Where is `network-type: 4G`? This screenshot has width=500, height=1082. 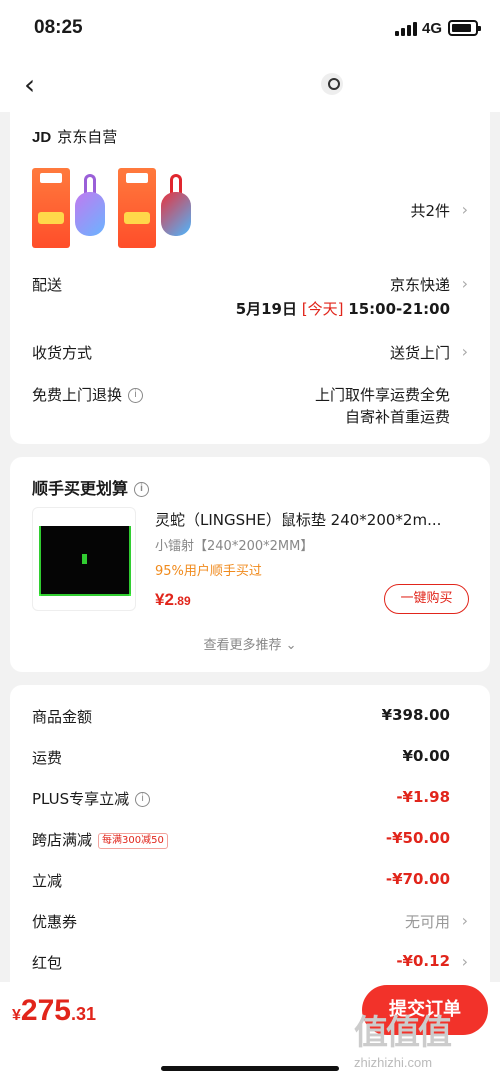 network-type: 4G is located at coordinates (432, 28).